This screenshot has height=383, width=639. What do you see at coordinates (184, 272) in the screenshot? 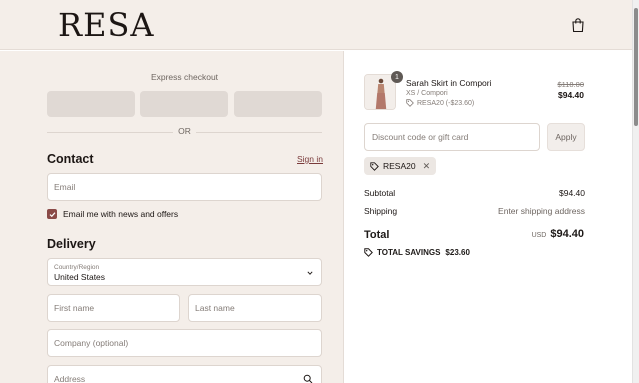
I see `country-select: Country/Region United States` at bounding box center [184, 272].